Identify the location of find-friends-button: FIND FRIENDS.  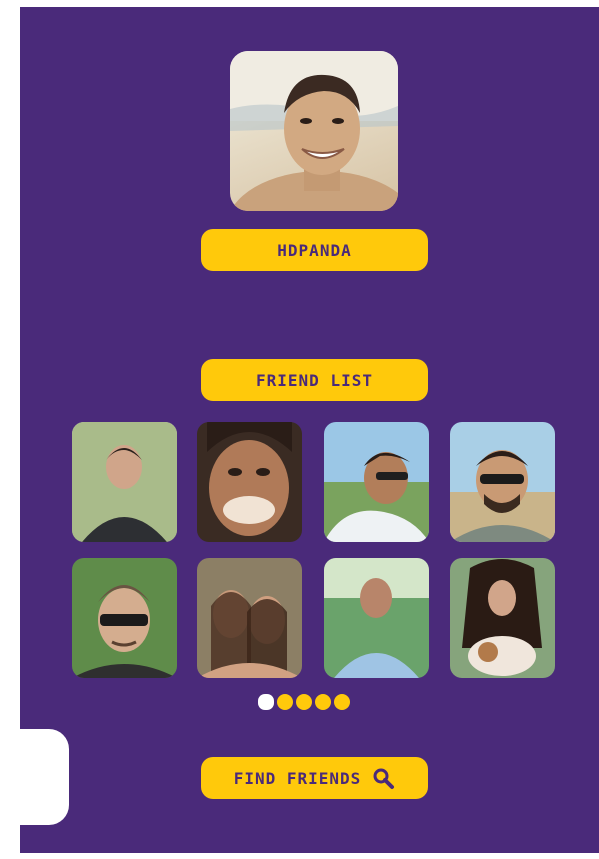
(314, 778).